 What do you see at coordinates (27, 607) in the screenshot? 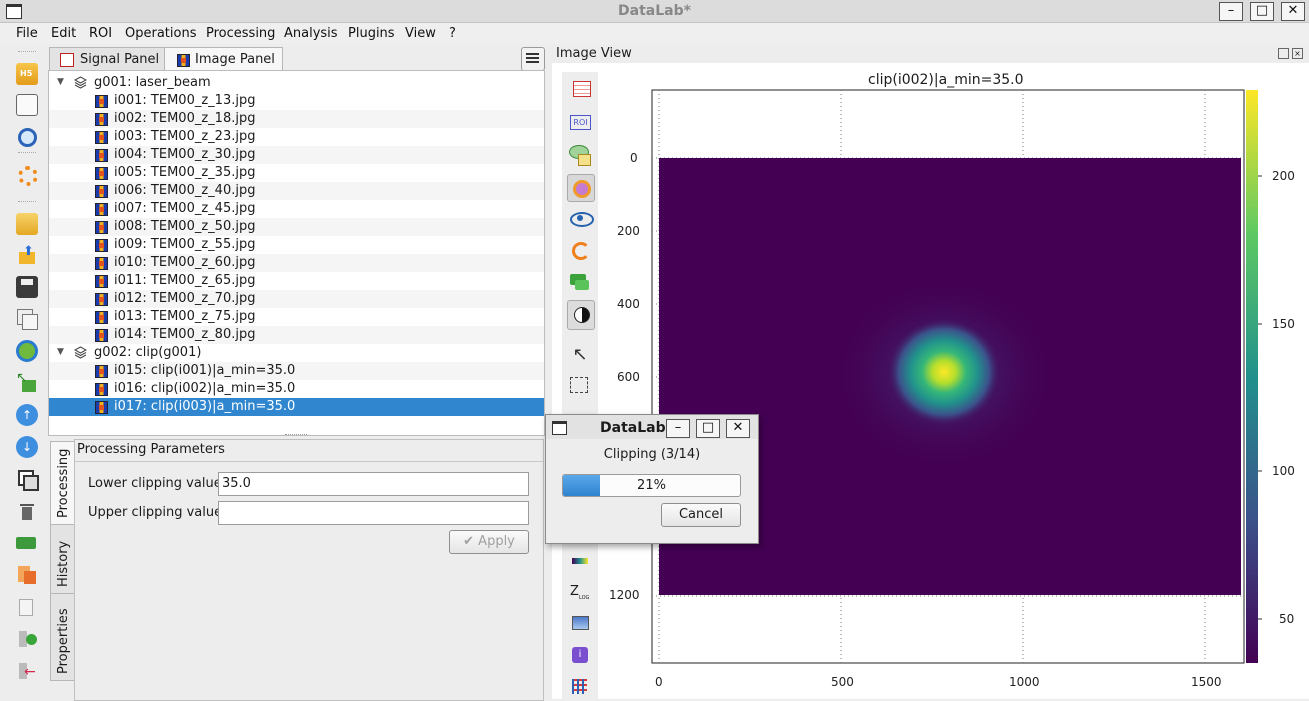
I see `copy-metadata-icon` at bounding box center [27, 607].